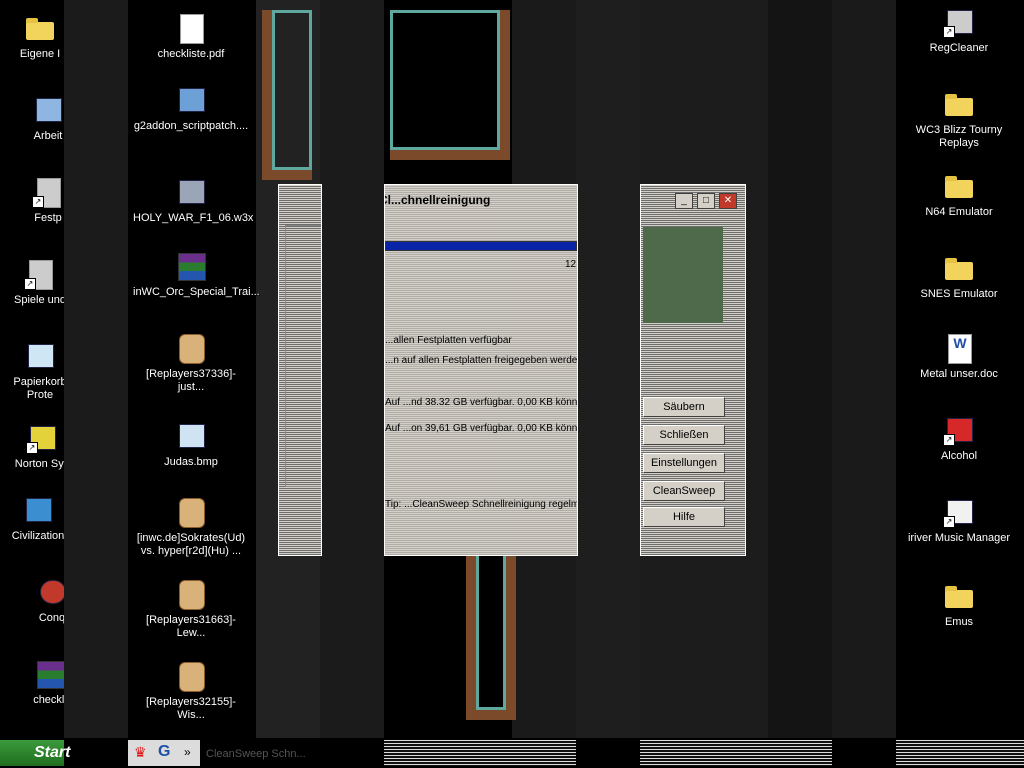 The image size is (1024, 768). What do you see at coordinates (684, 517) in the screenshot?
I see `help-button: Hilfe` at bounding box center [684, 517].